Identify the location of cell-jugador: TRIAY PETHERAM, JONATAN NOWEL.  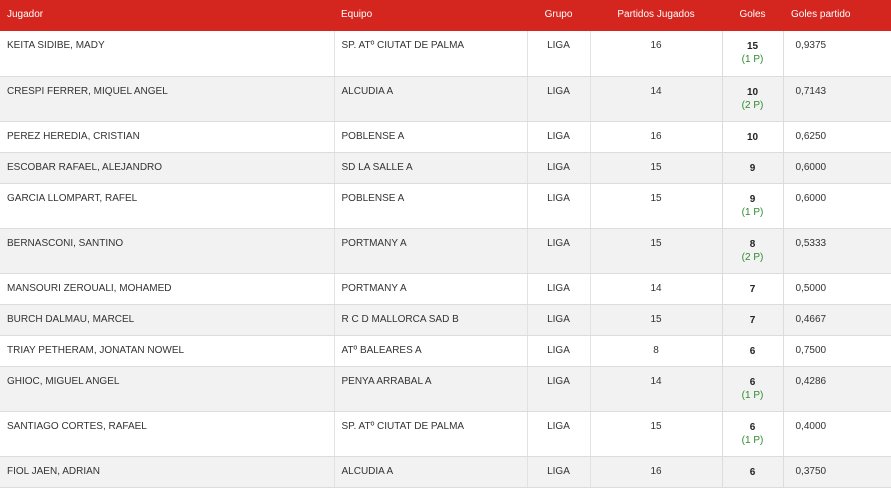
(167, 351).